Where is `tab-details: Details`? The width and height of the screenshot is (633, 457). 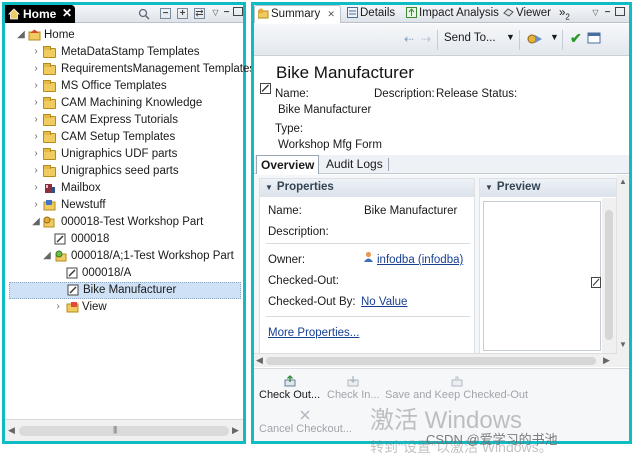
tab-details: Details is located at coordinates (371, 14).